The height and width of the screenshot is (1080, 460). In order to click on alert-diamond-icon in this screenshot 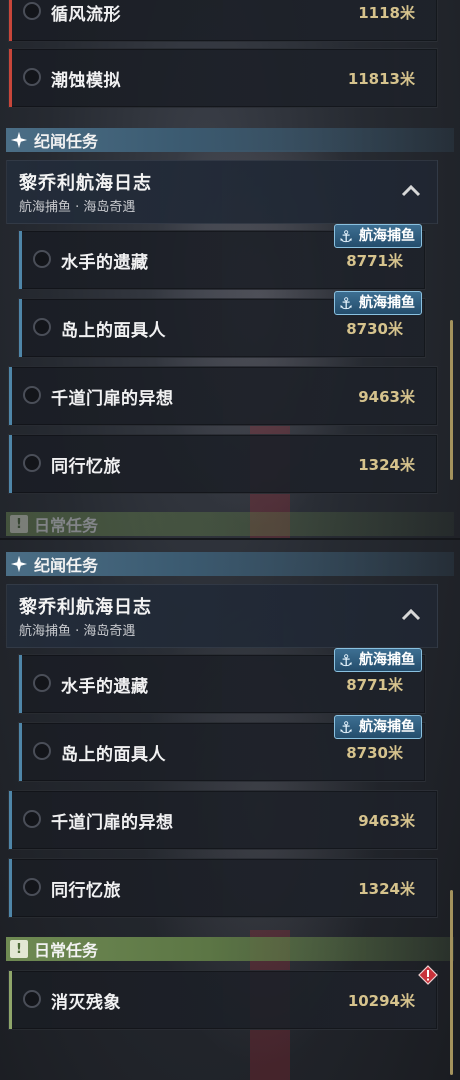, I will do `click(428, 975)`.